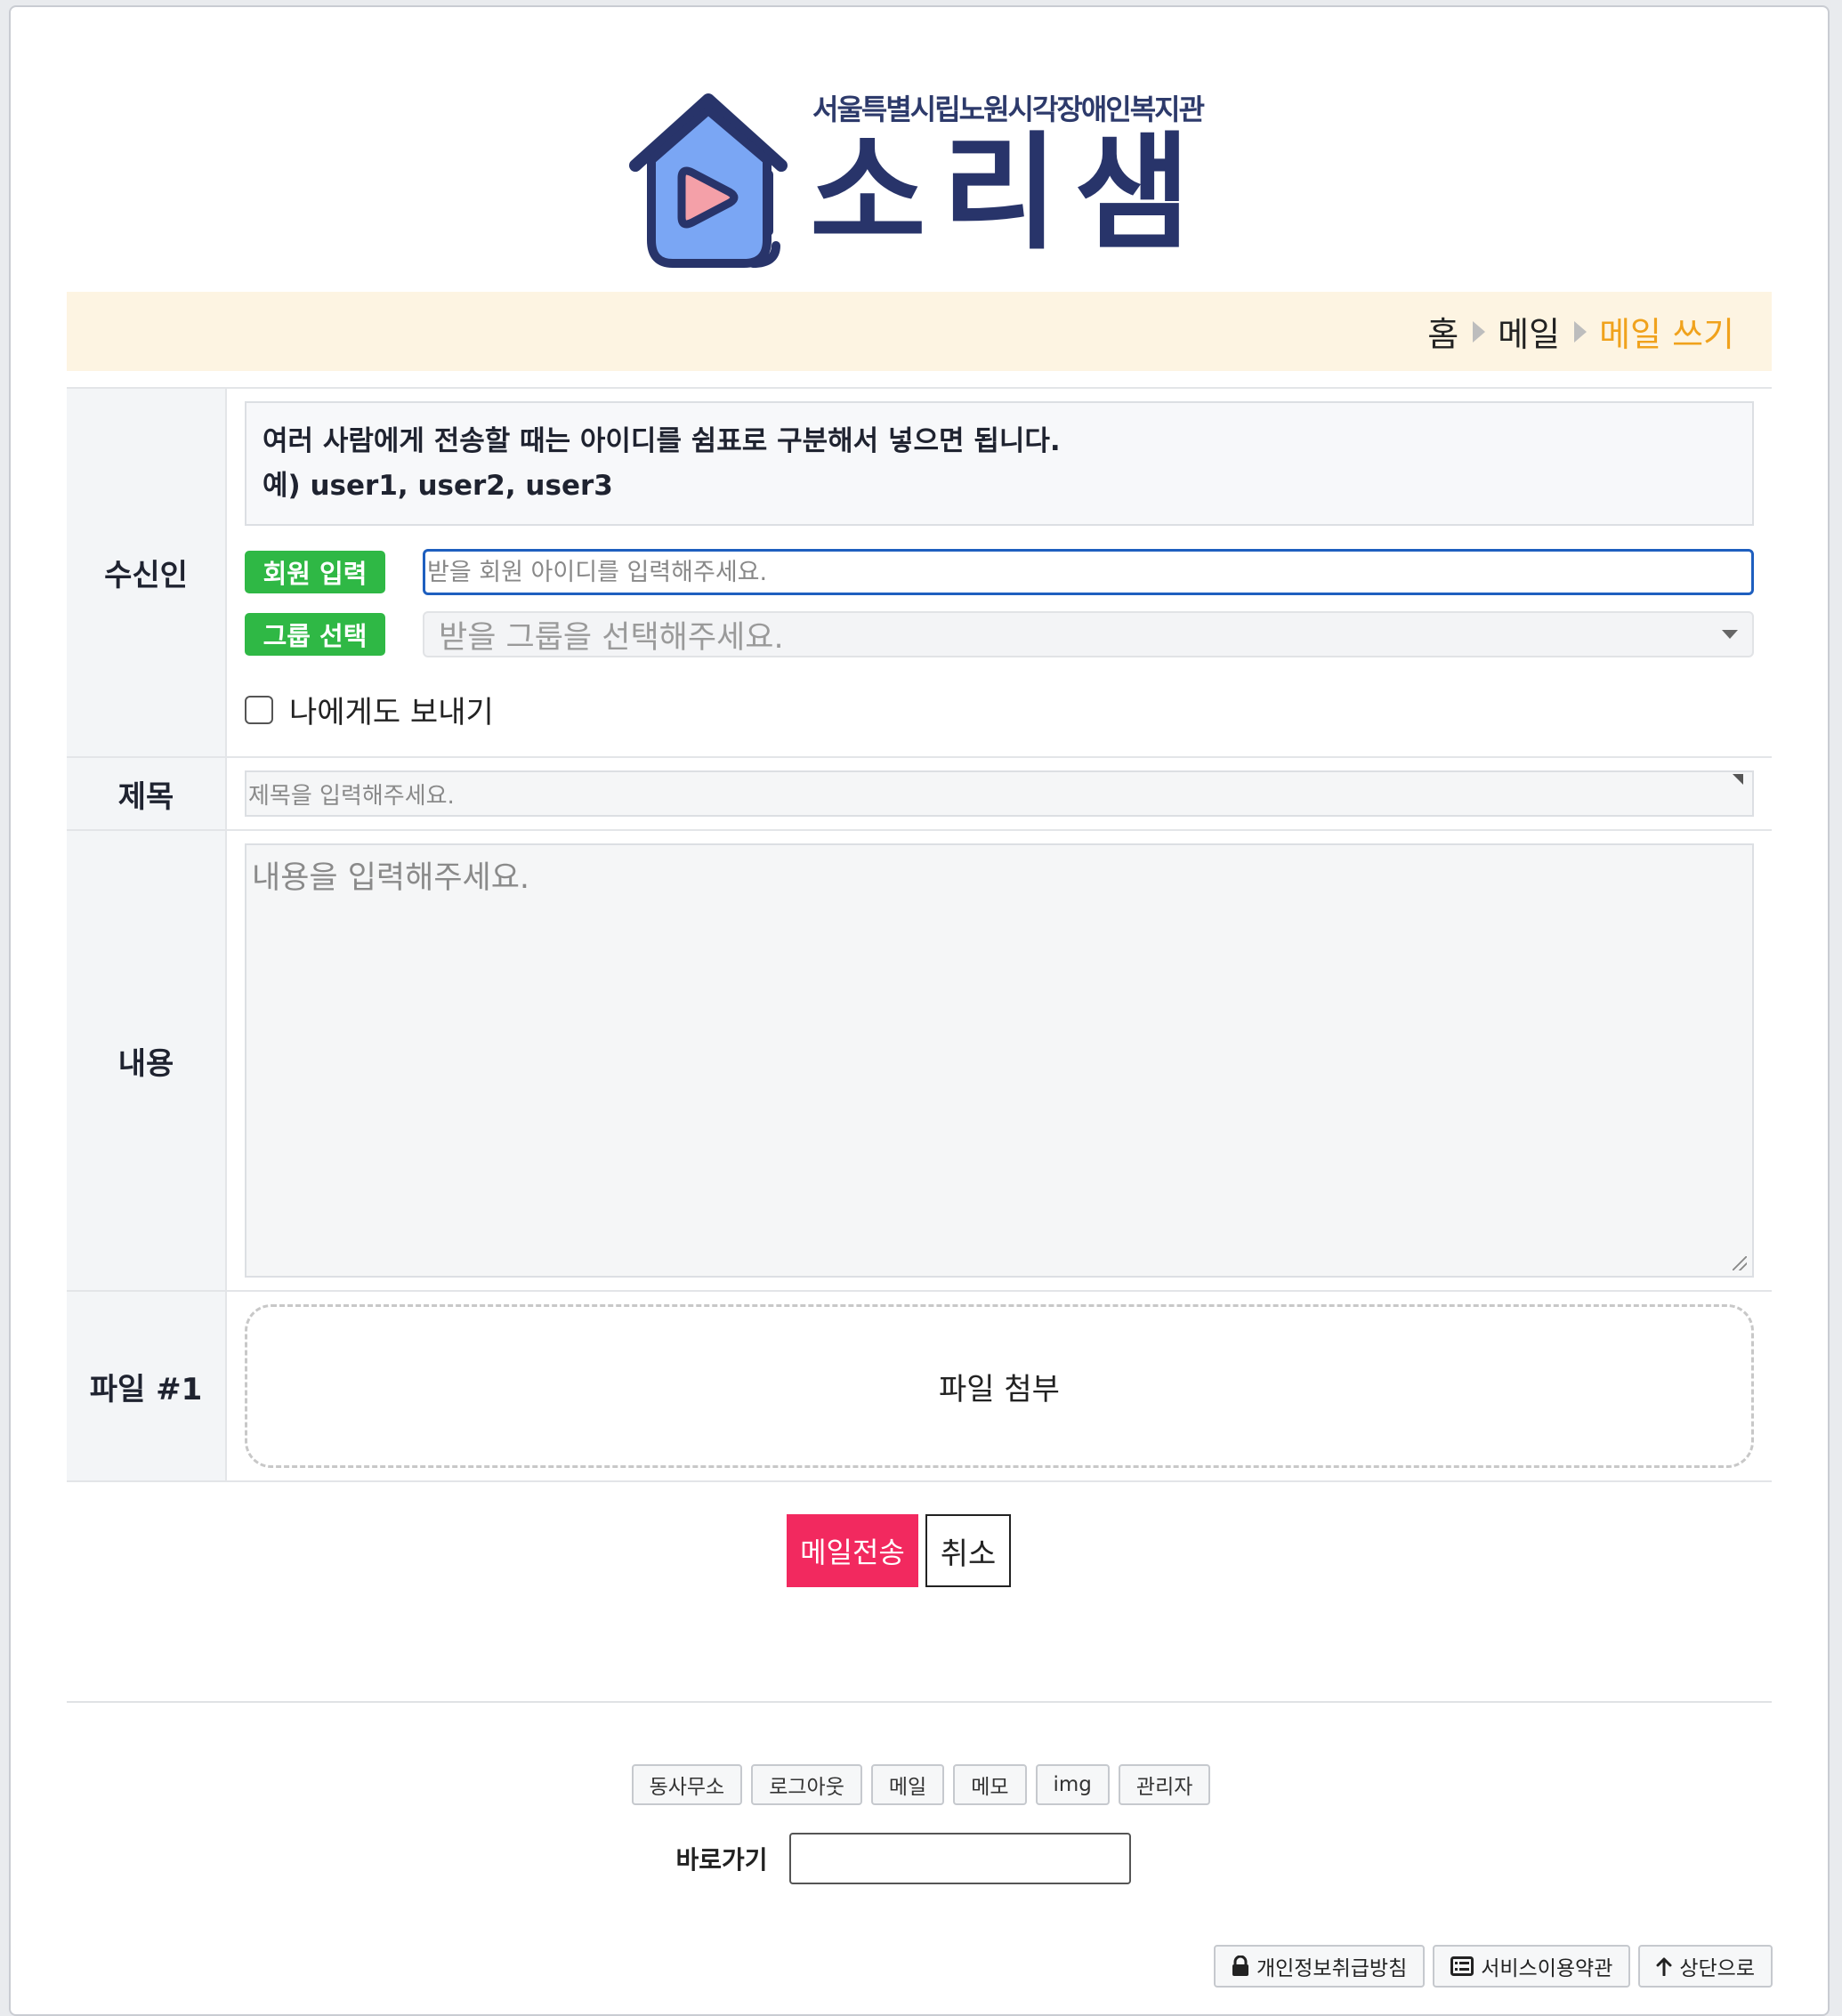 The height and width of the screenshot is (2016, 1842). Describe the element at coordinates (438, 486) in the screenshot. I see `notice-line-2: 예) user1, user2, user3` at that location.